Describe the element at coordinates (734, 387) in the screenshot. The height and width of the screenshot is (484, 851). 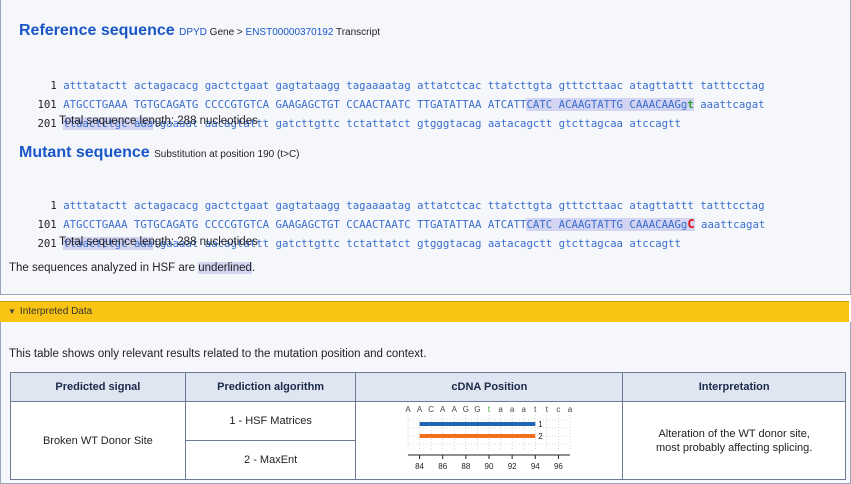
I see `col-interpretation: Interpretation` at that location.